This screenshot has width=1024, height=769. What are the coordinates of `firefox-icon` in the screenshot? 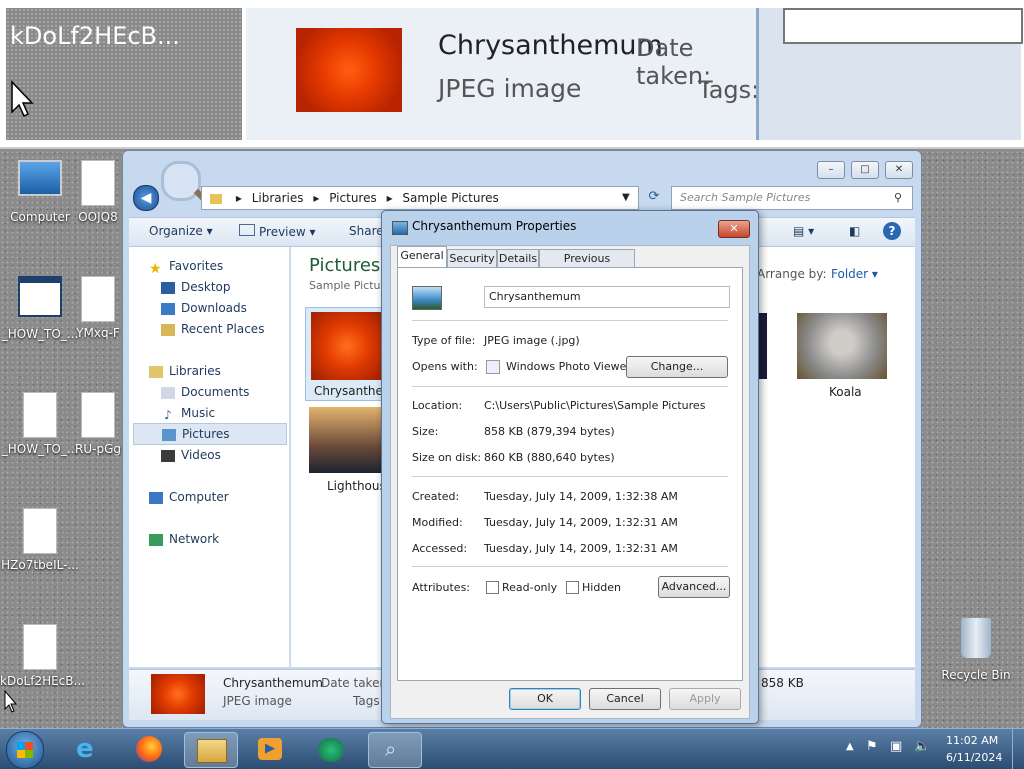 It's located at (150, 749).